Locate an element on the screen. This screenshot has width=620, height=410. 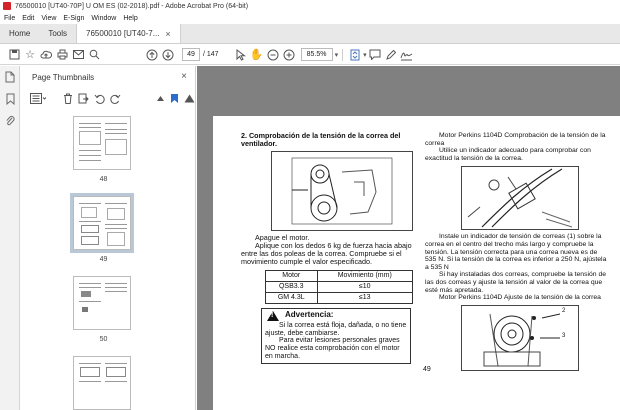
tab-bar: Home Tools 76500010 [UT40-7... × is located at coordinates (310, 34).